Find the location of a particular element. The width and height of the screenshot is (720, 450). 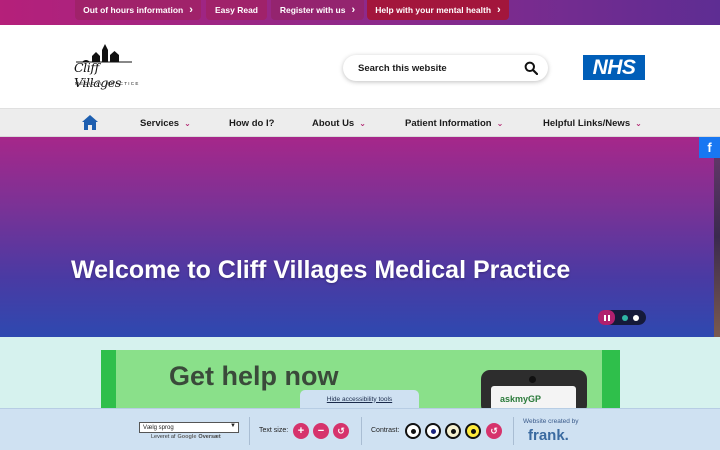

nav-services: Services ⌄ is located at coordinates (165, 123).